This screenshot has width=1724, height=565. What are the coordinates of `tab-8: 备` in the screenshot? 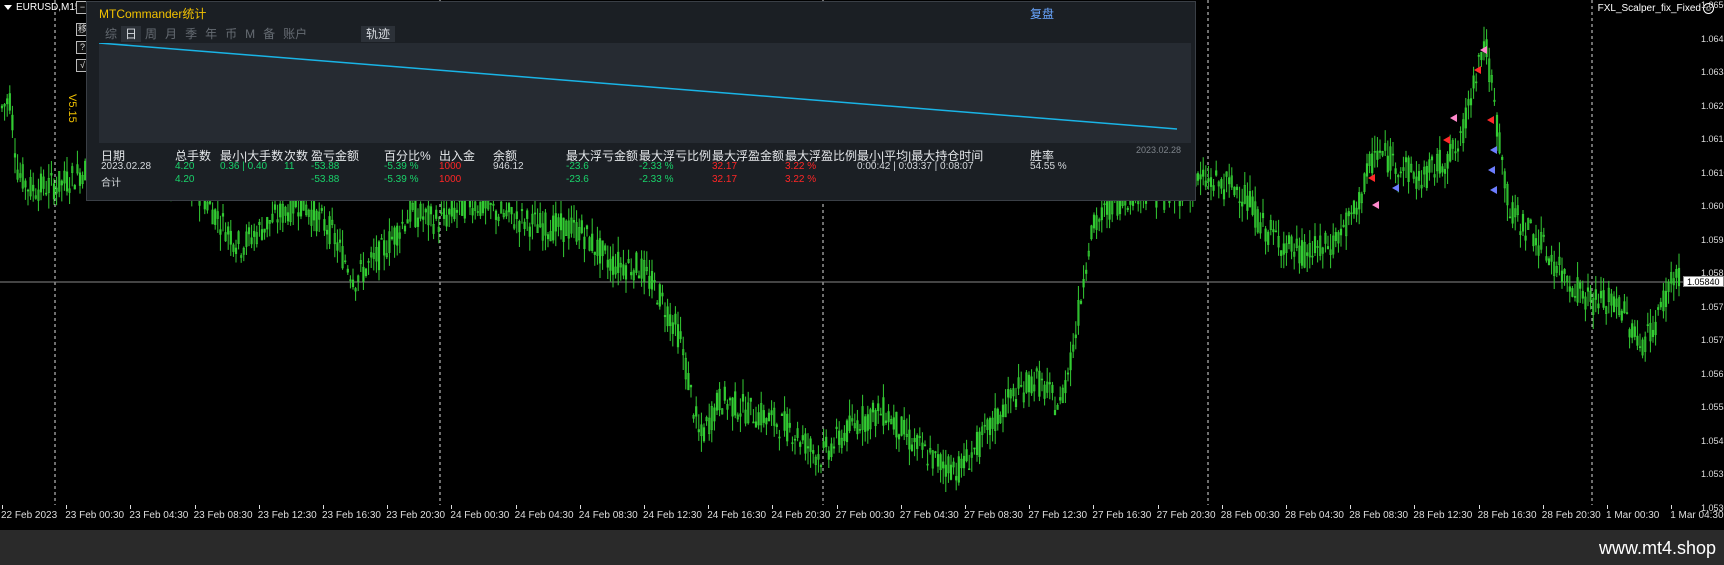 It's located at (269, 34).